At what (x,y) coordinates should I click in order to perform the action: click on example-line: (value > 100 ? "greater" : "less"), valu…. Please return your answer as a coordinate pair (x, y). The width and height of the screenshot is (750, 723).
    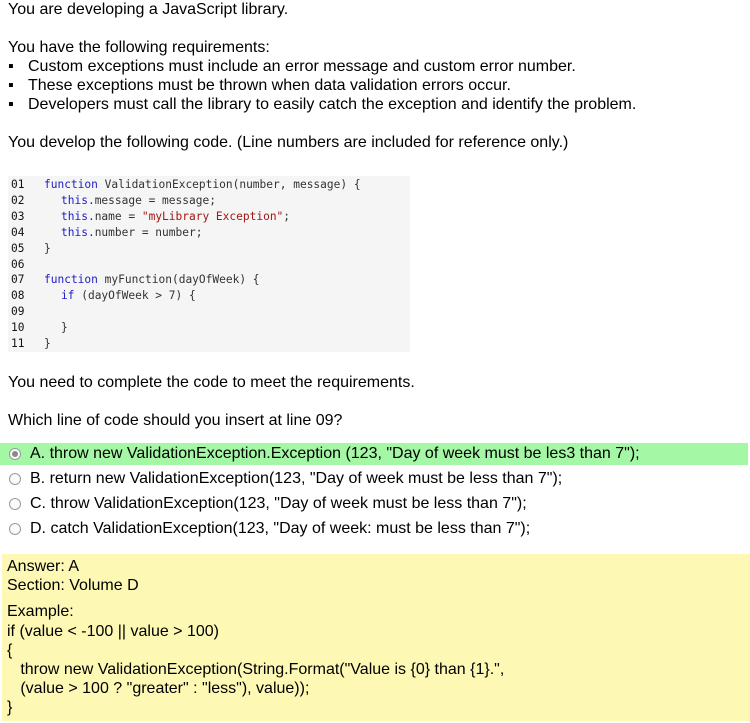
    Looking at the image, I should click on (158, 688).